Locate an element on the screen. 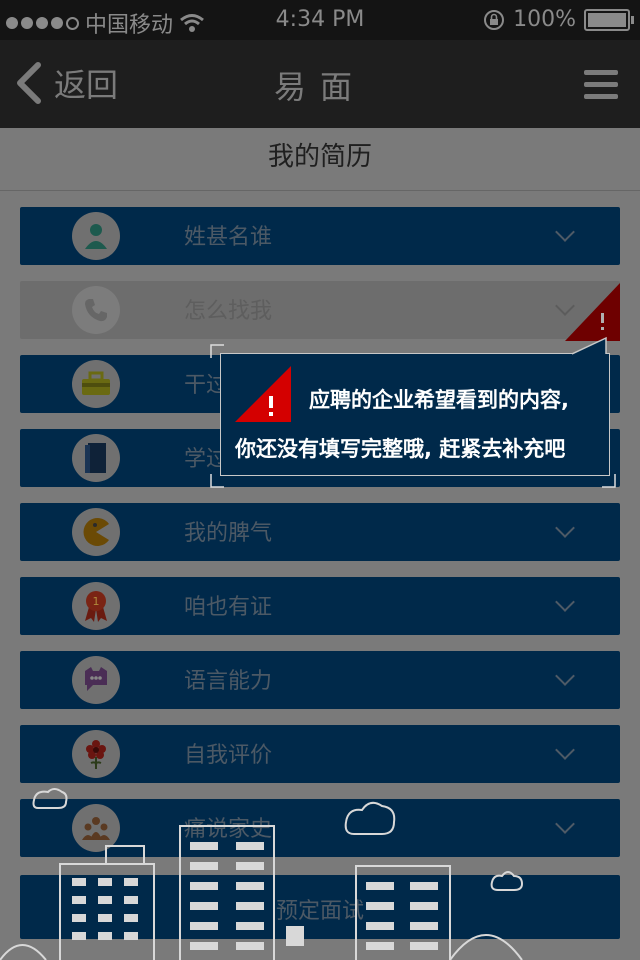  tooltip-line-1: 应聘的企业希望看到的内容, is located at coordinates (439, 400).